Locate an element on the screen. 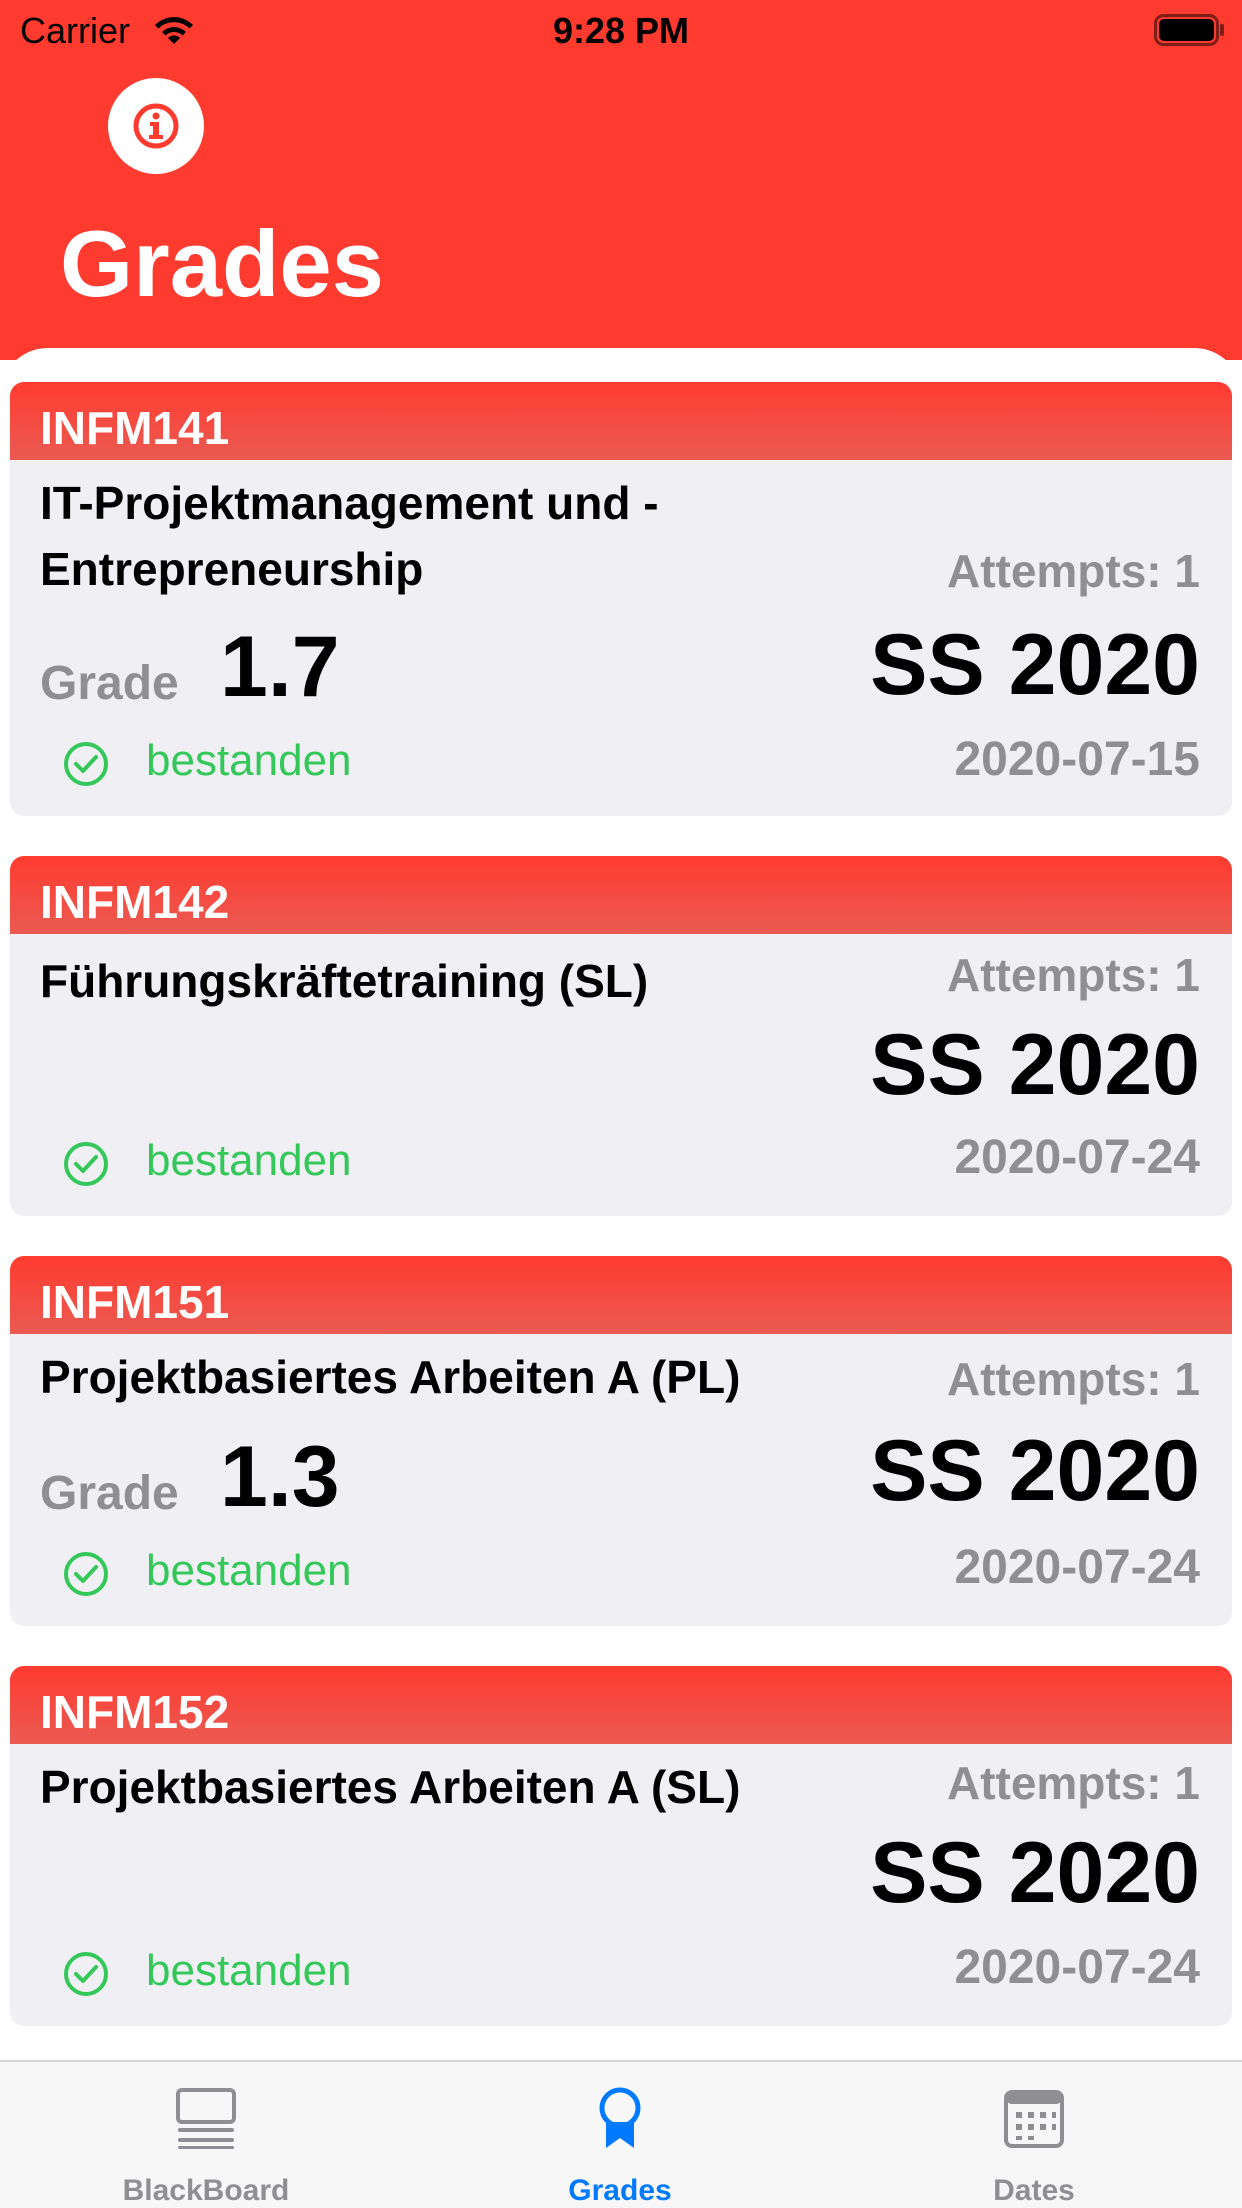 This screenshot has width=1242, height=2208. tab-grades: Grades is located at coordinates (620, 2135).